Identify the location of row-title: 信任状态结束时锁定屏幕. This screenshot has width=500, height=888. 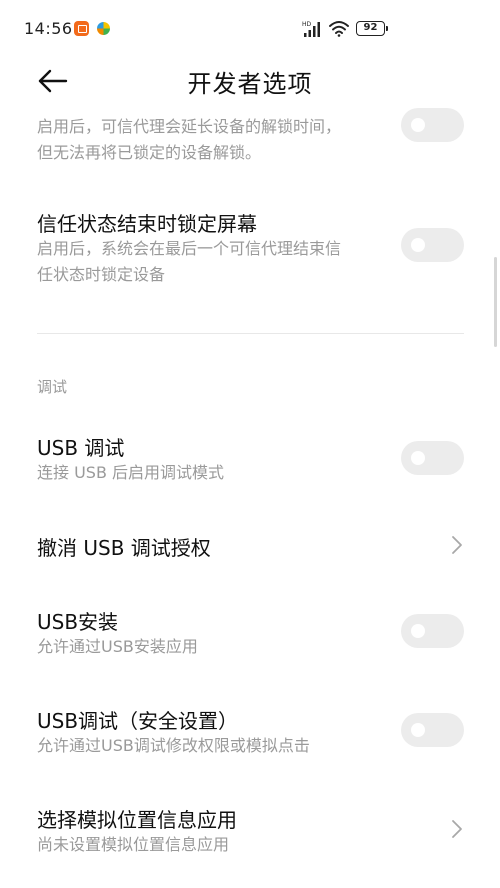
(147, 224).